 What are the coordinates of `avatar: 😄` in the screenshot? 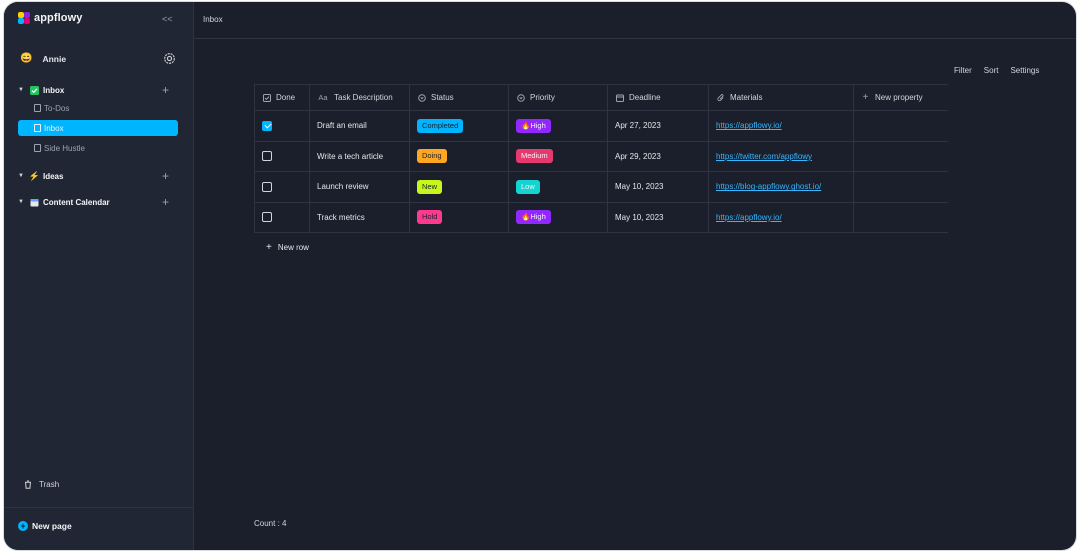 It's located at (26, 58).